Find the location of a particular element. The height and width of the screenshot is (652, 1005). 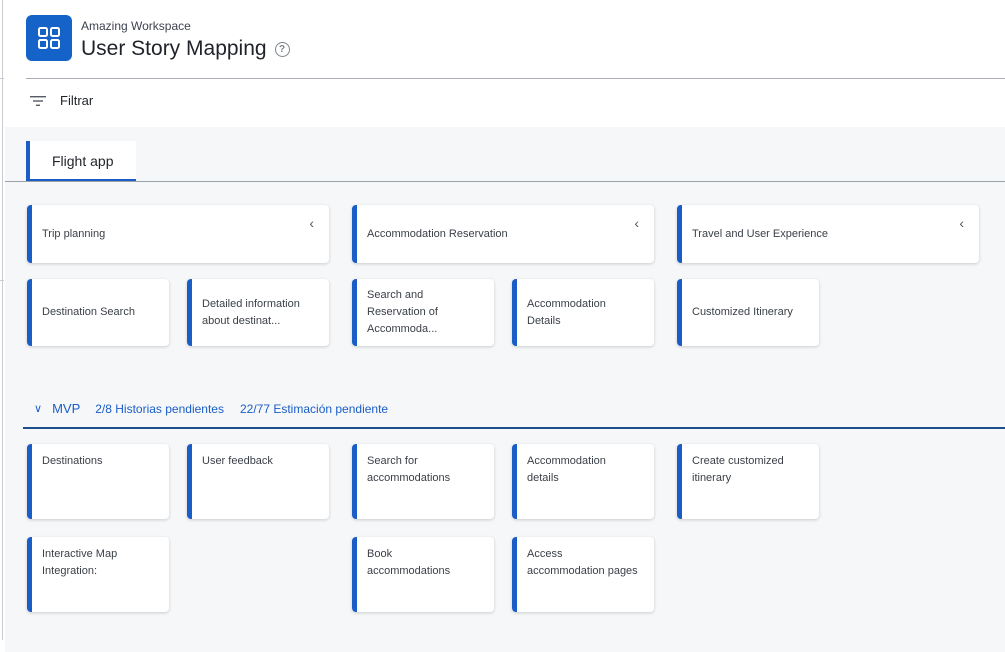

page-header: Amazing Workspace User Story Mapping ? is located at coordinates (158, 38).